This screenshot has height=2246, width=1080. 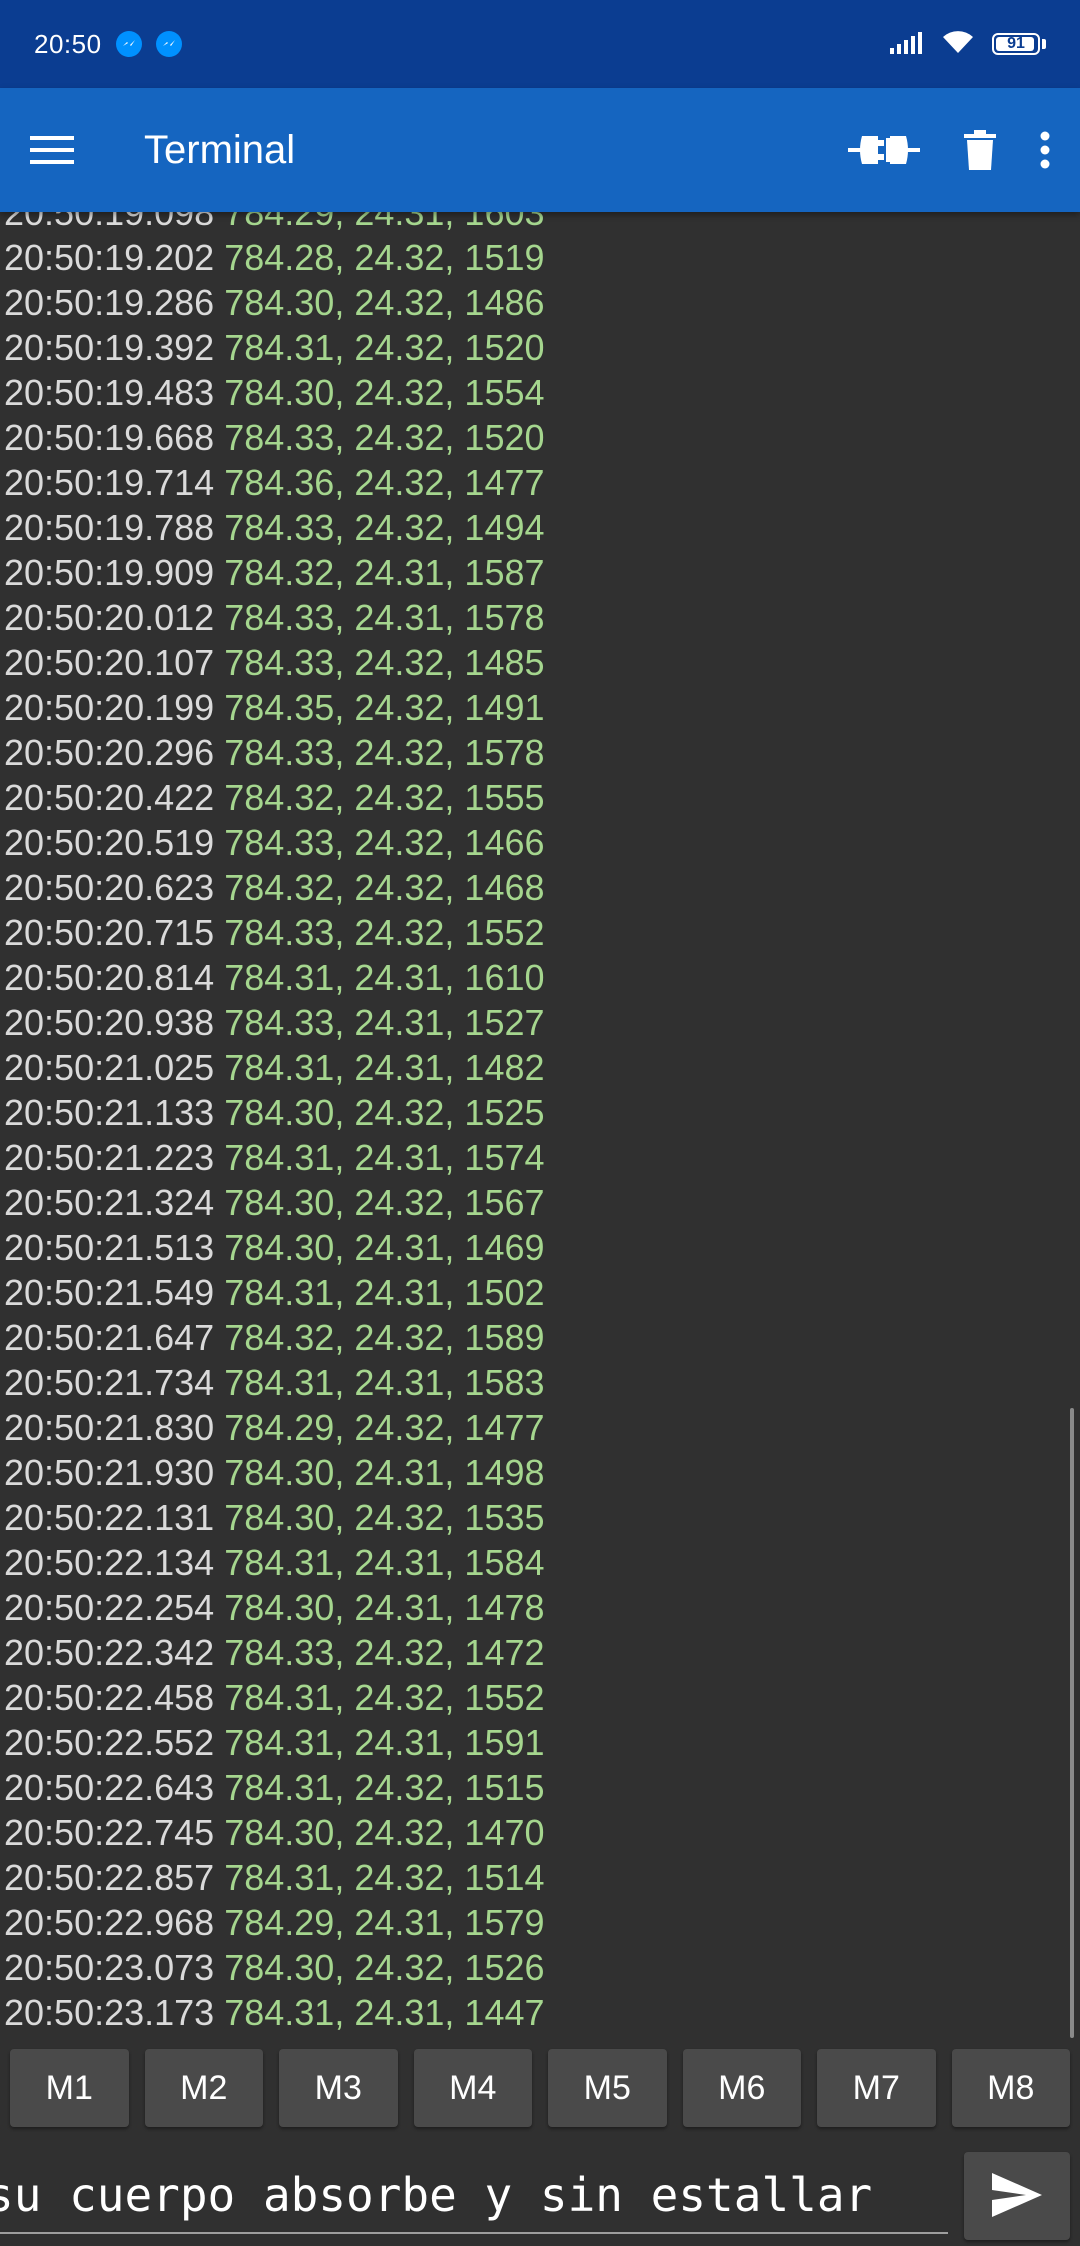 I want to click on terminal-line: 20:50:21.930 784.30, 24.31, 1498, so click(x=540, y=1472).